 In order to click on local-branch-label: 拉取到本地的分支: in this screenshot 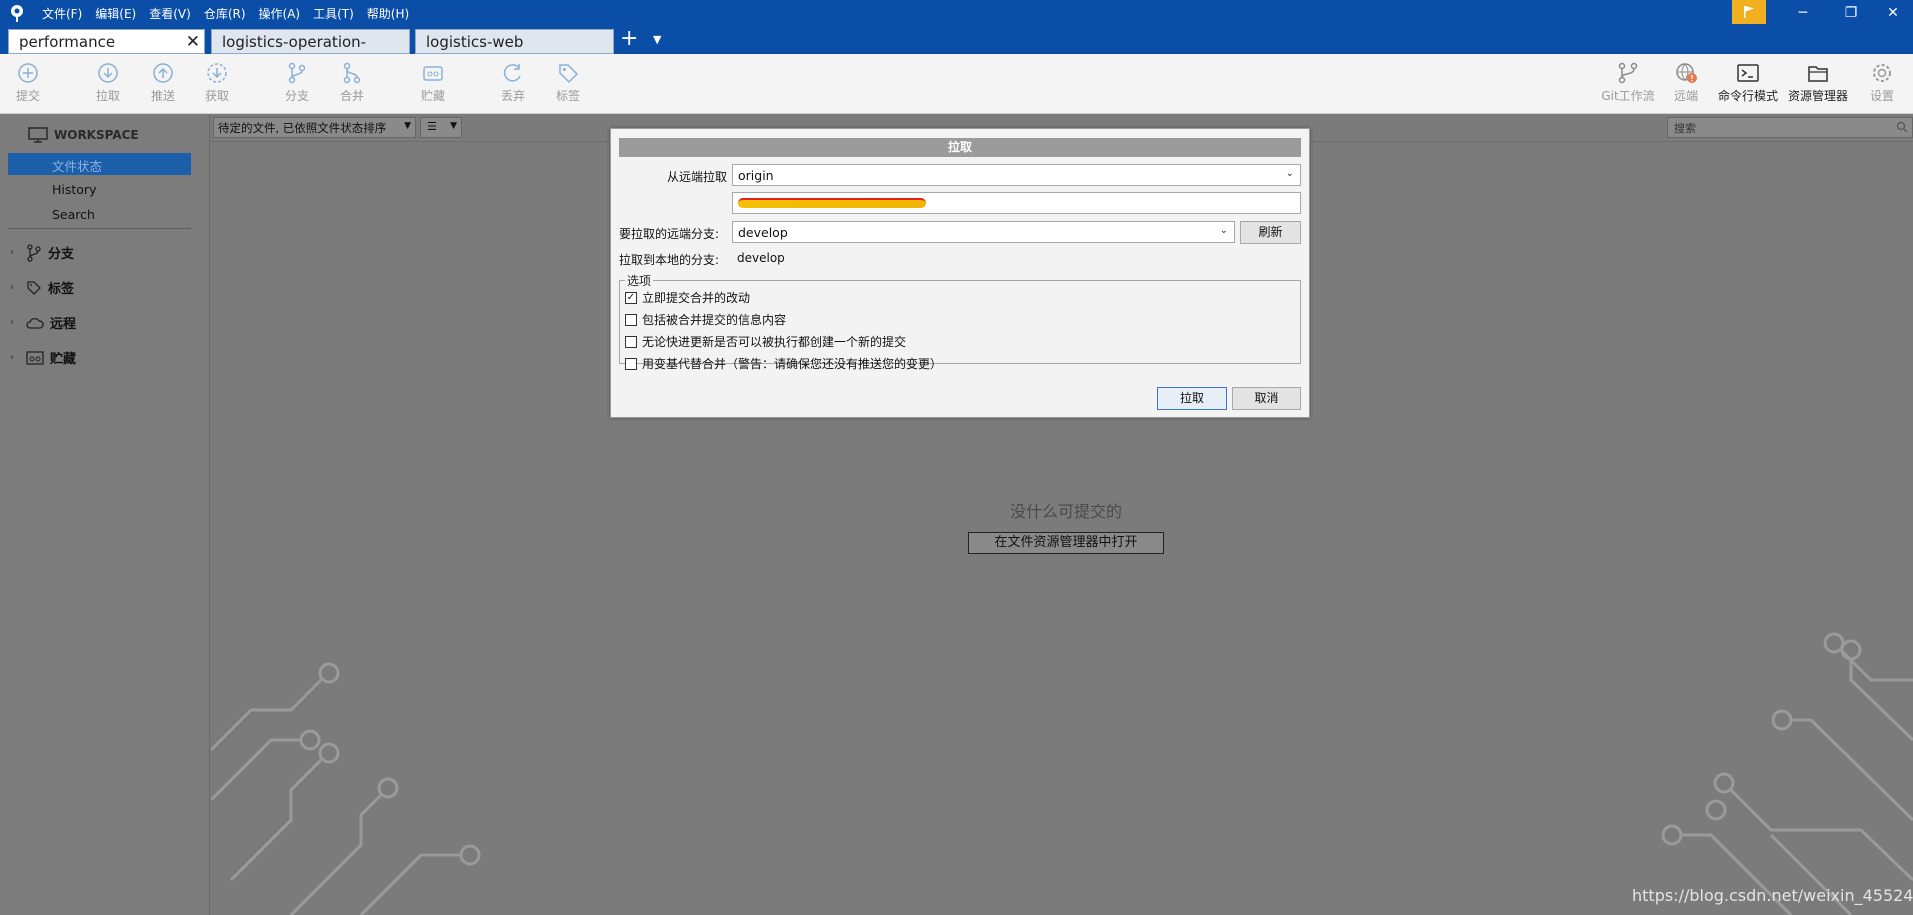, I will do `click(669, 260)`.